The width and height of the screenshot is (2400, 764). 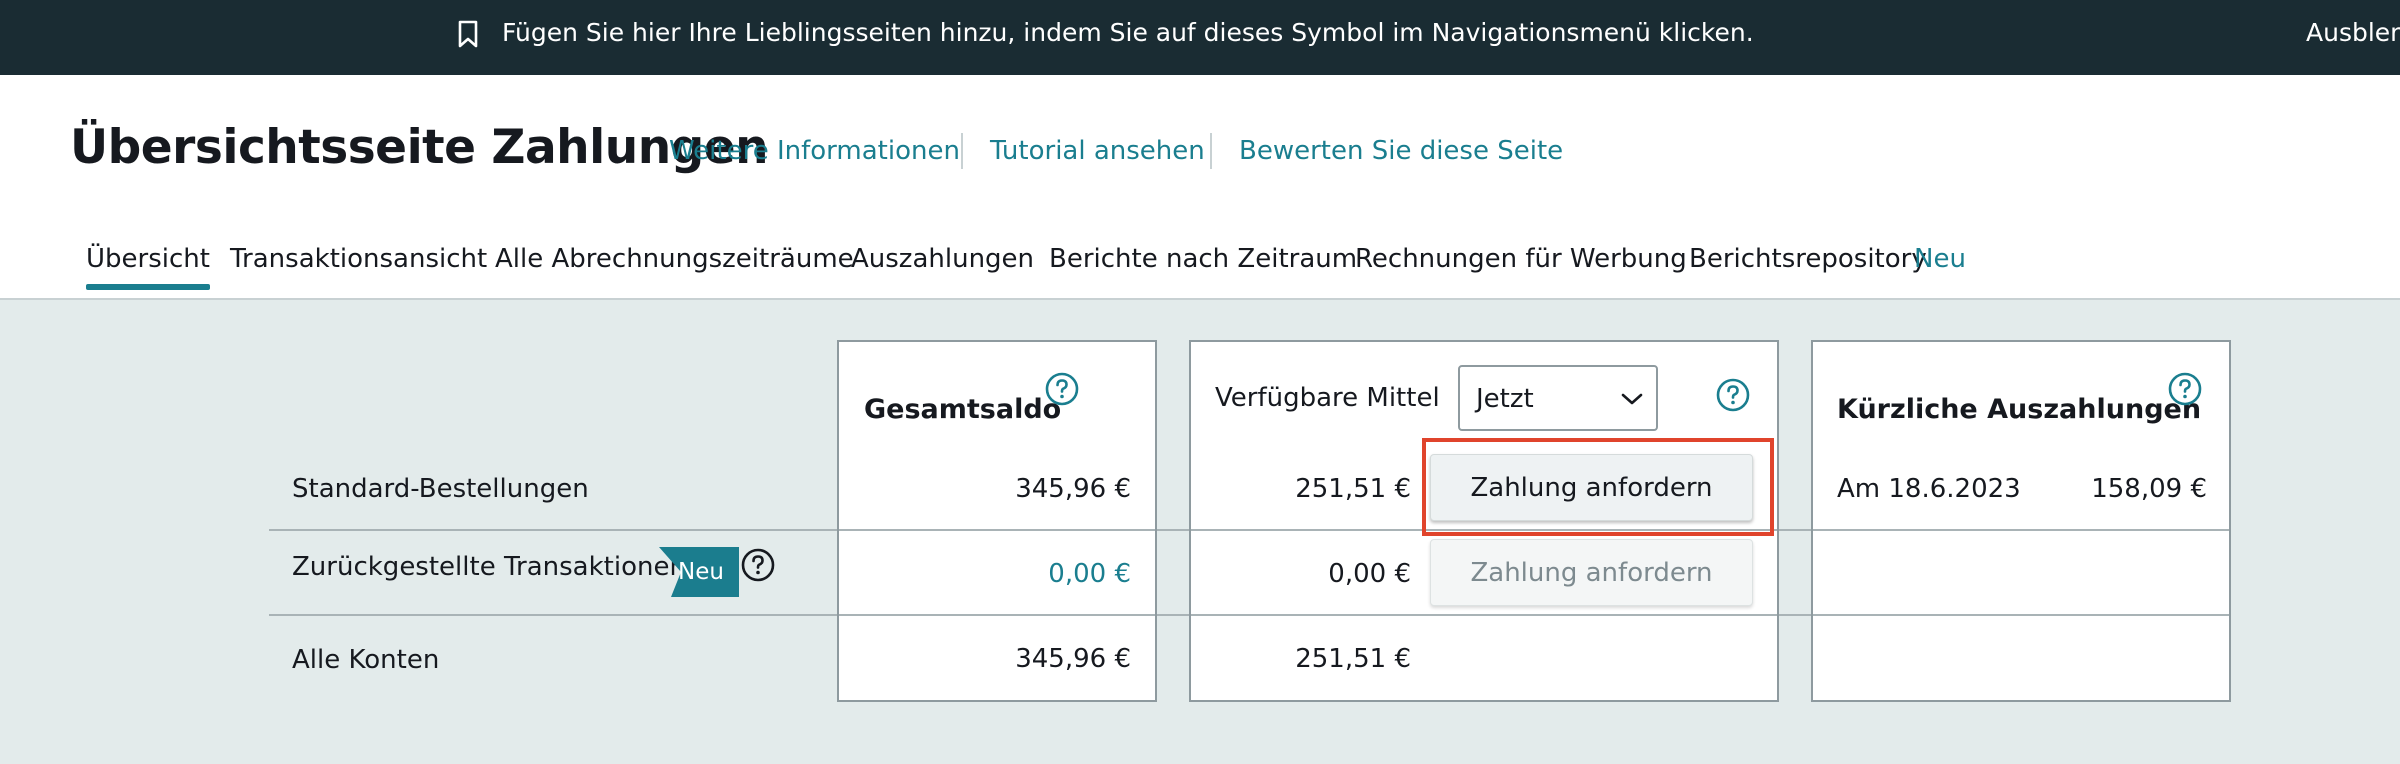 I want to click on tab-payouts: Auszahlungen, so click(x=942, y=259).